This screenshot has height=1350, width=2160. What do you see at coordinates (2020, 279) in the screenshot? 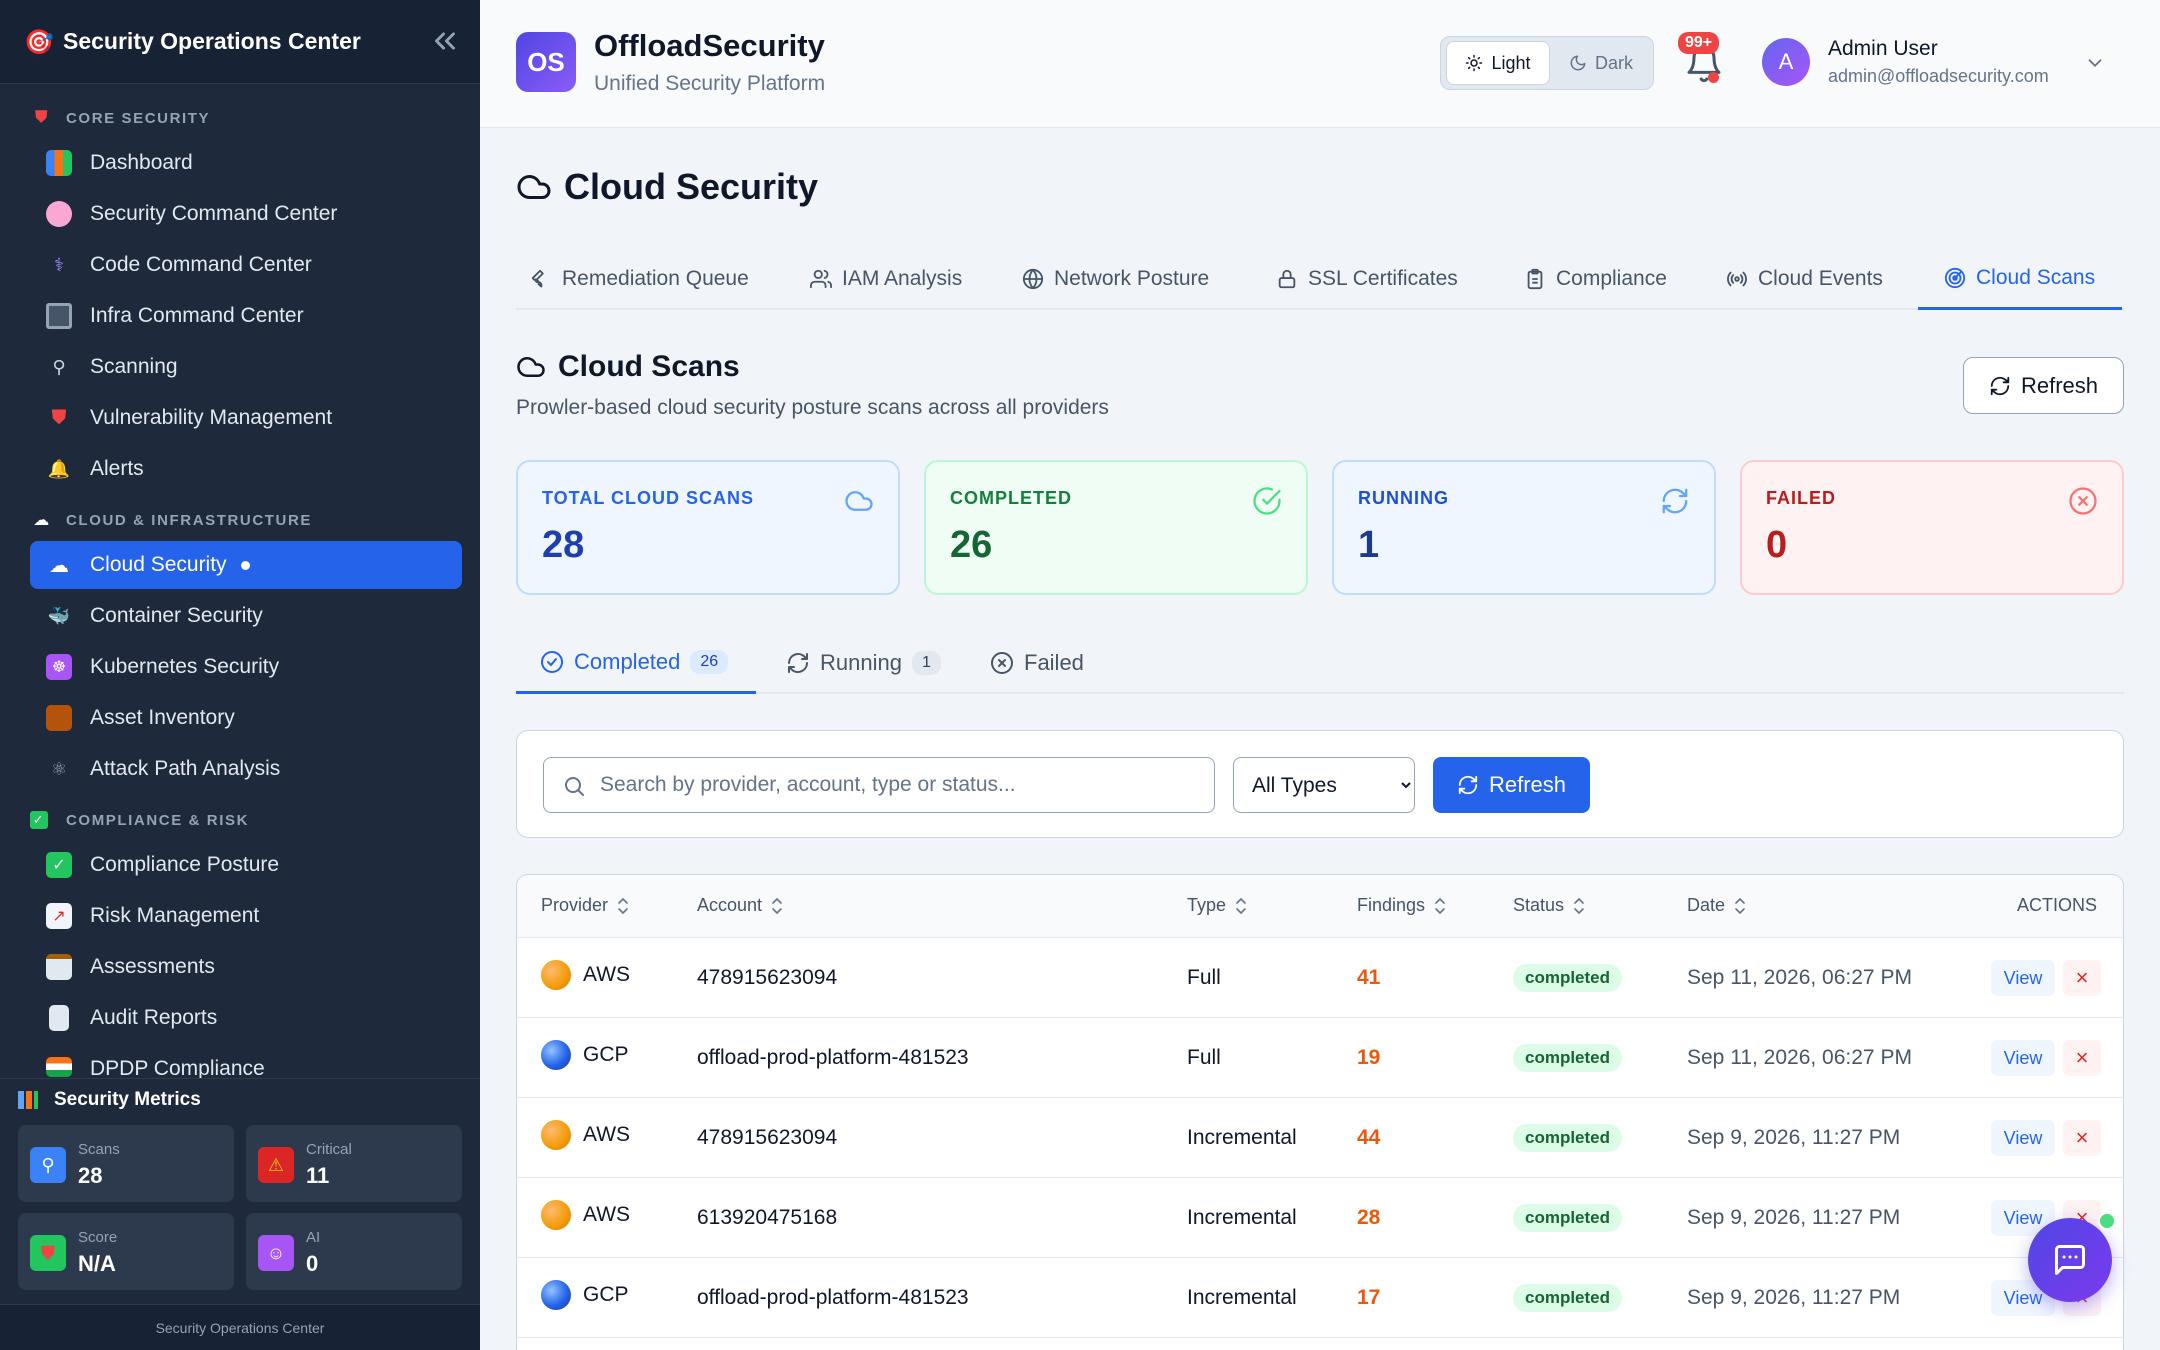
I see `tab-cloud-scans: Cloud Scans` at bounding box center [2020, 279].